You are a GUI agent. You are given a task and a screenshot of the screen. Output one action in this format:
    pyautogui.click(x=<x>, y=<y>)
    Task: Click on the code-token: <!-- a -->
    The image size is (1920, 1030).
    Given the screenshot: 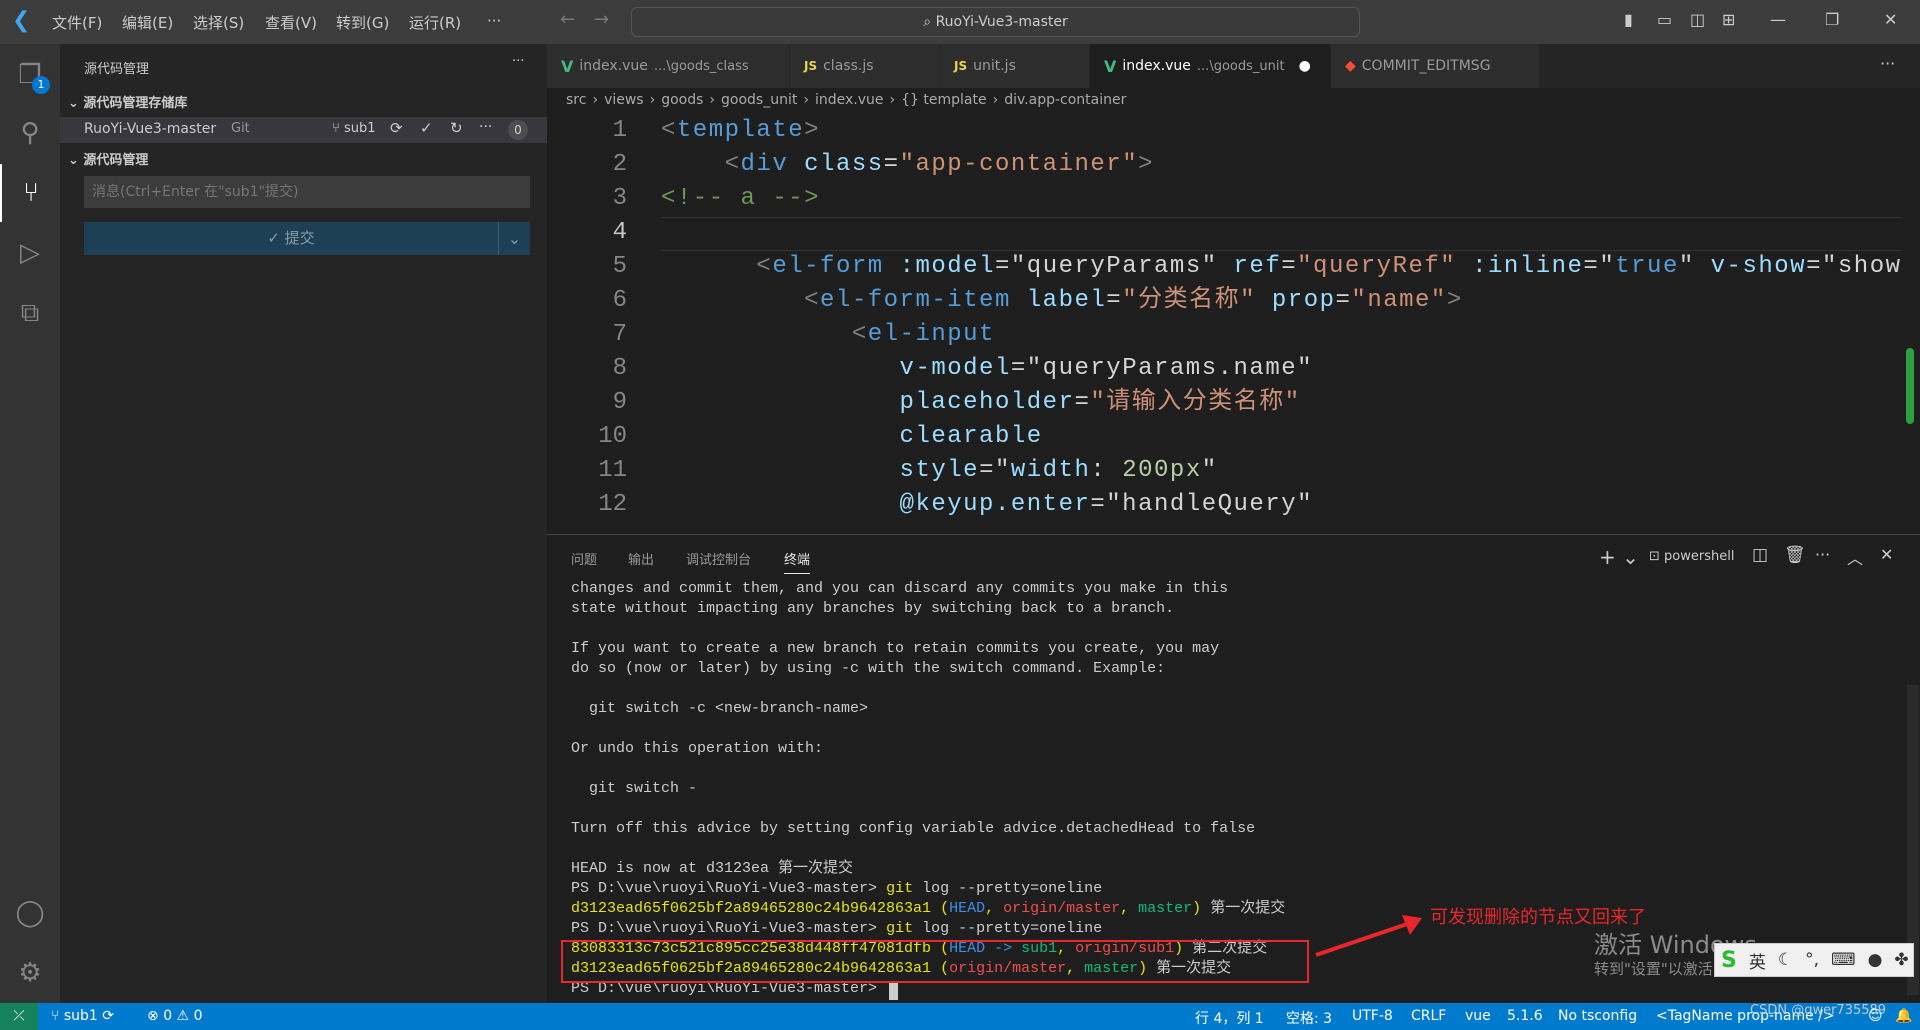 What is the action you would take?
    pyautogui.click(x=741, y=198)
    